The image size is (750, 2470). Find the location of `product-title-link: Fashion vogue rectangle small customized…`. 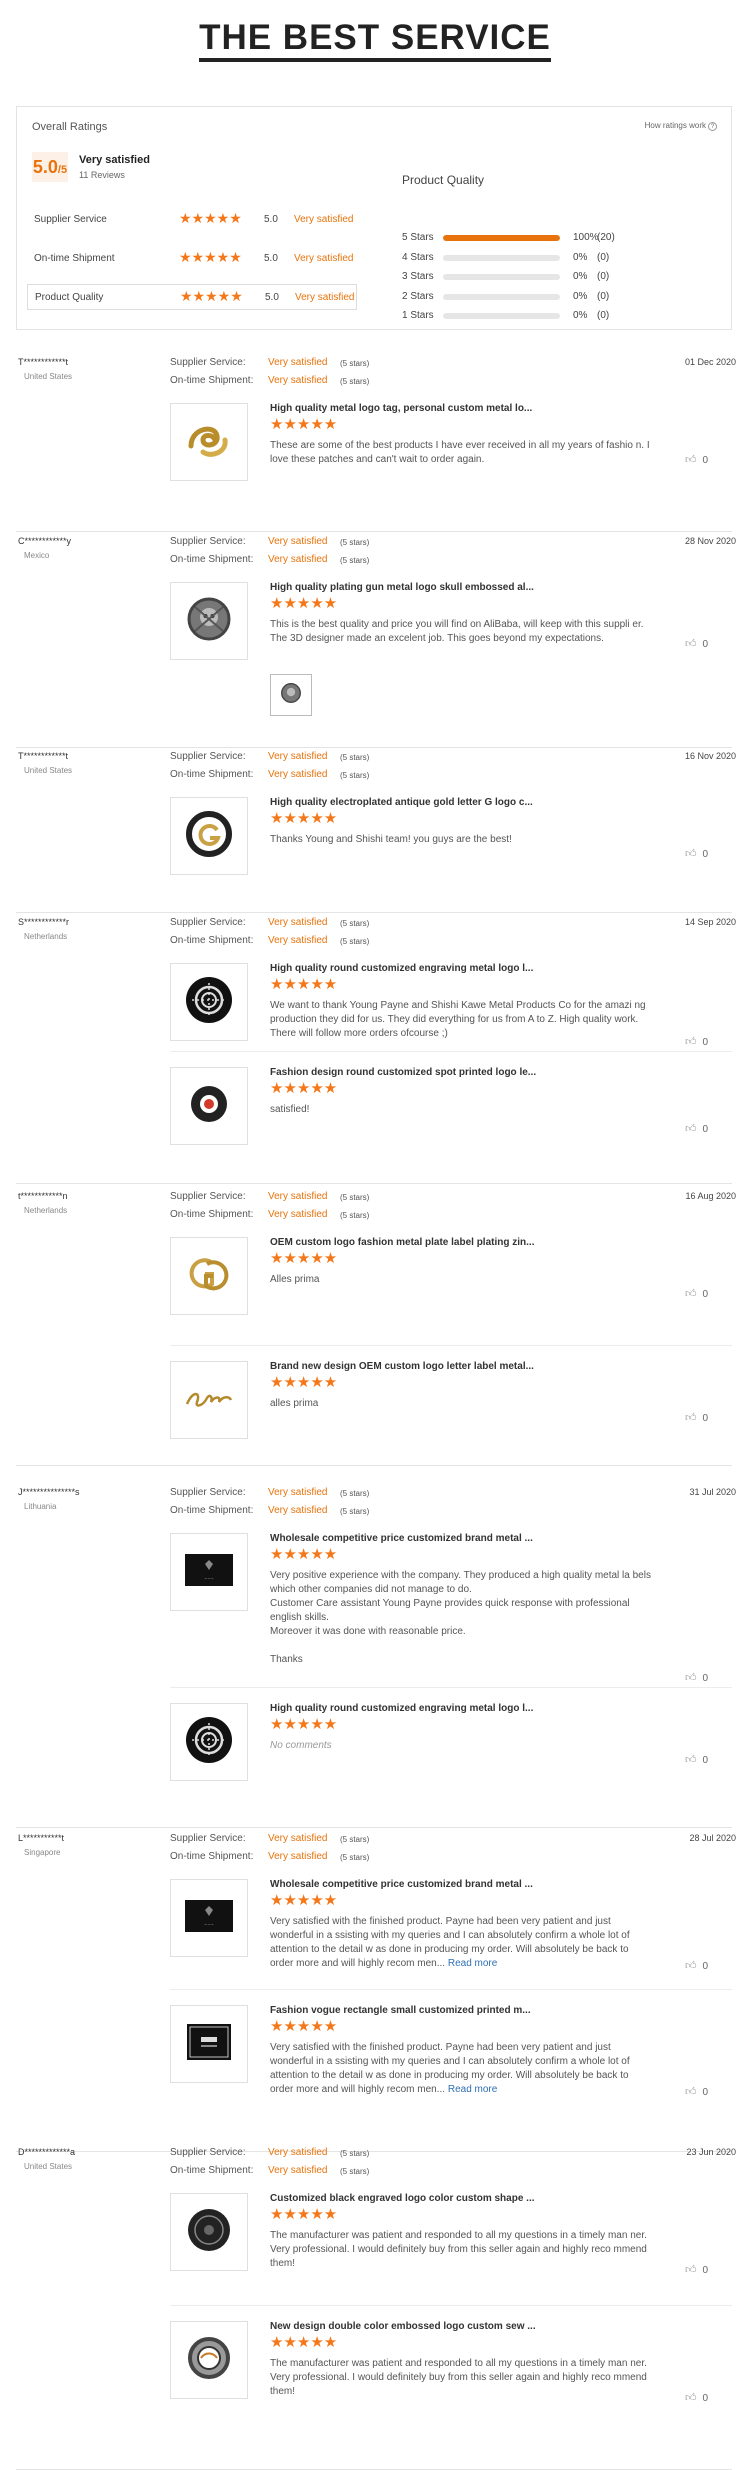

product-title-link: Fashion vogue rectangle small customized… is located at coordinates (400, 2010).